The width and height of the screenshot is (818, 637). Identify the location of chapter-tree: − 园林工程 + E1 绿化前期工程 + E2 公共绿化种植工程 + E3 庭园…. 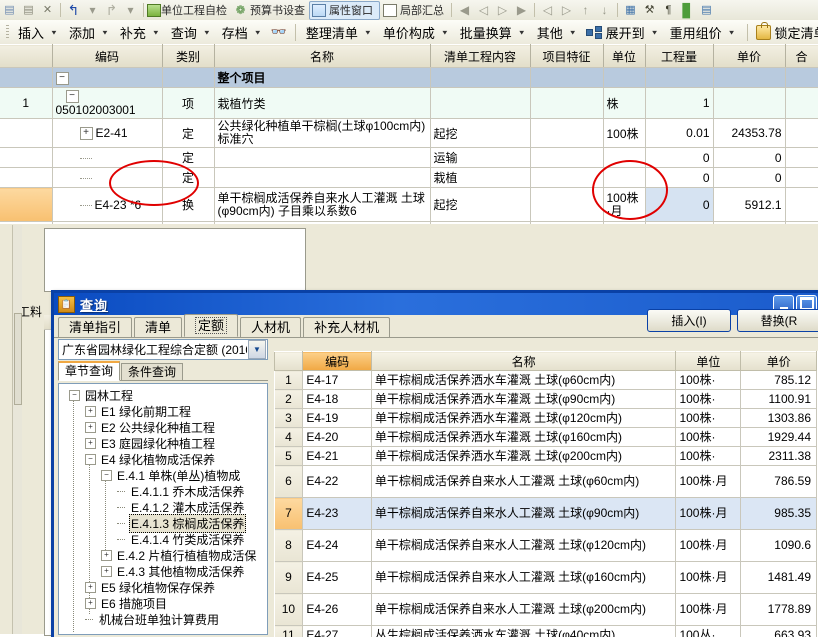
(163, 509).